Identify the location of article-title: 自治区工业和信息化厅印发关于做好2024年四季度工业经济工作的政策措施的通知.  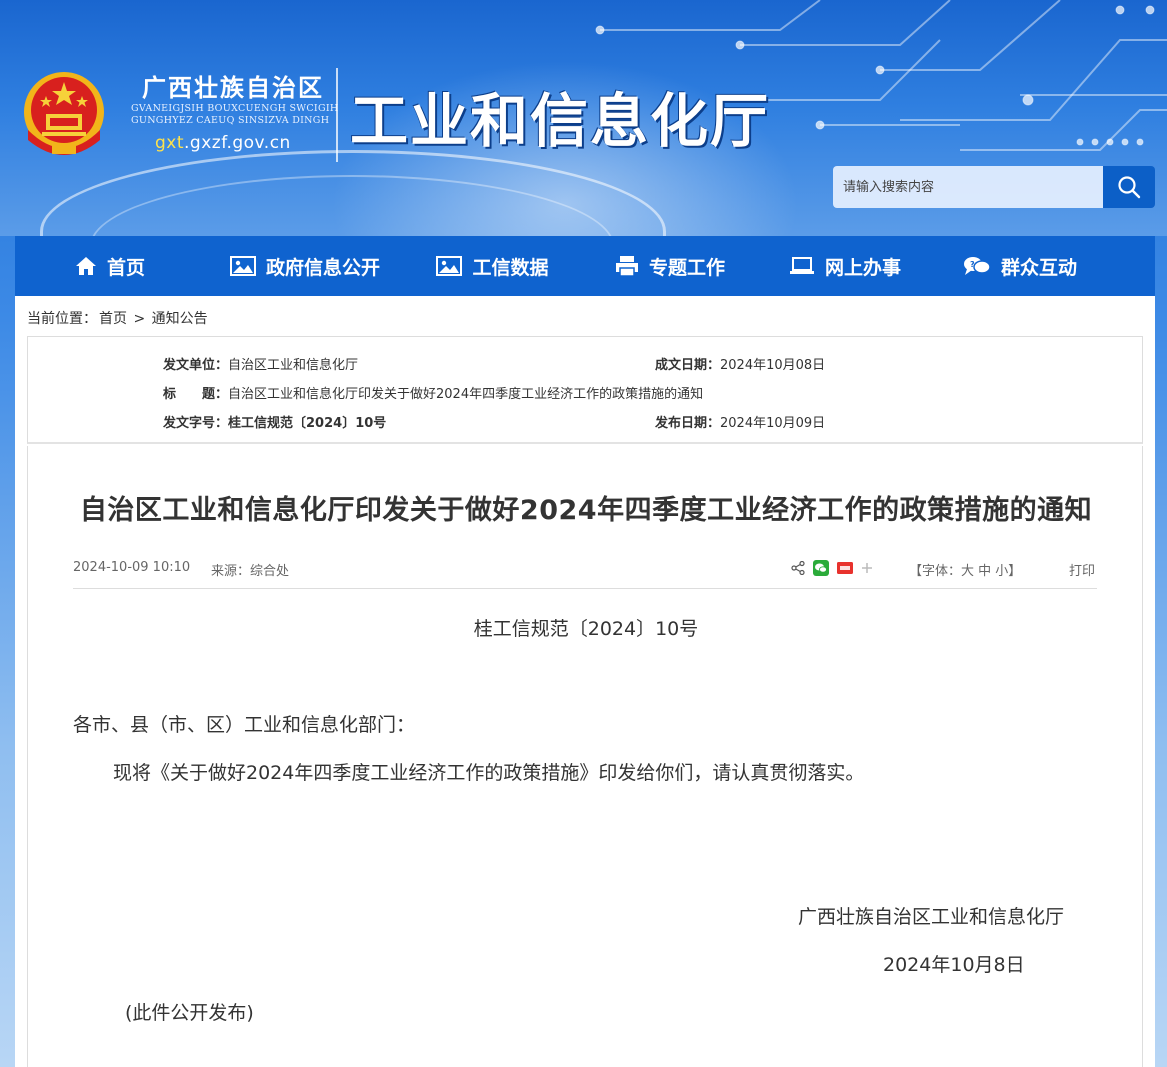
(586, 510).